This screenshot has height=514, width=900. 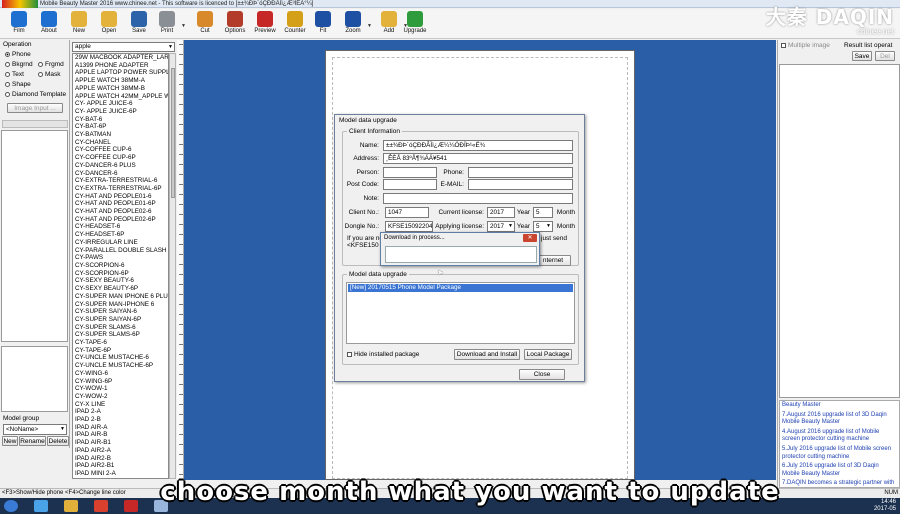 What do you see at coordinates (120, 328) in the screenshot?
I see `list-item: CY-SUPER SLAMS-6` at bounding box center [120, 328].